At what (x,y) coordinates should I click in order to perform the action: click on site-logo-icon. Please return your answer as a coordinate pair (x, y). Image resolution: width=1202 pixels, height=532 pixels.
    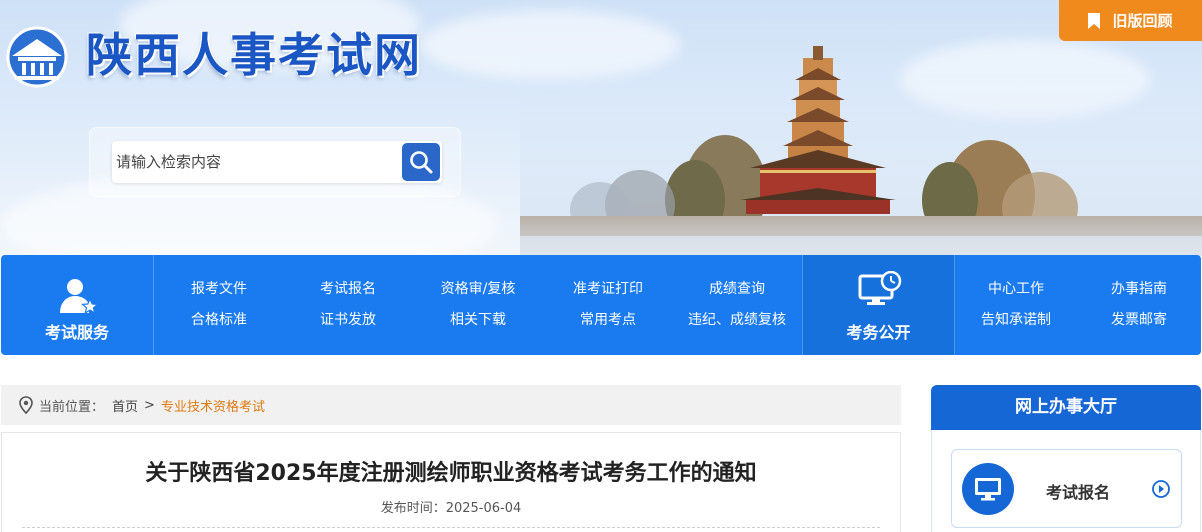
    Looking at the image, I should click on (37, 57).